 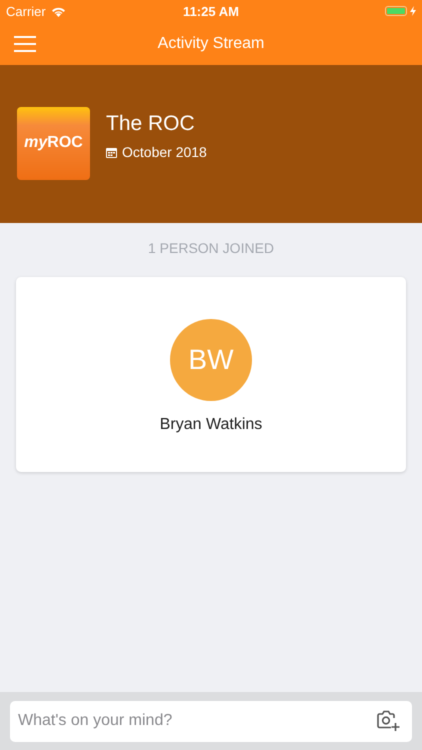 I want to click on group-date: October 2018, so click(x=164, y=152).